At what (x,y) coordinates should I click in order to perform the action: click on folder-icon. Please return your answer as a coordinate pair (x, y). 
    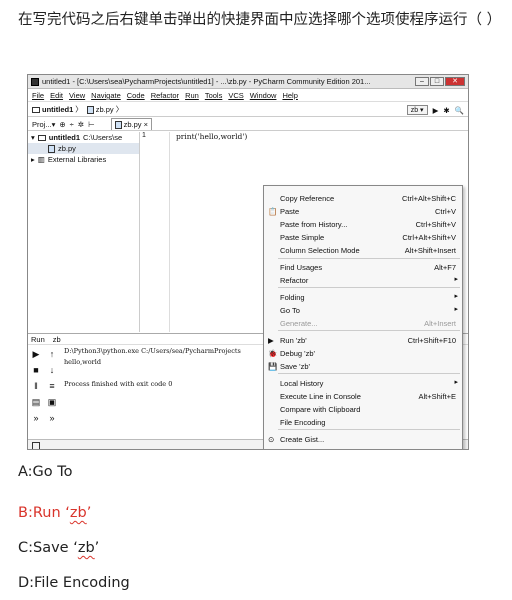
    Looking at the image, I should click on (41, 137).